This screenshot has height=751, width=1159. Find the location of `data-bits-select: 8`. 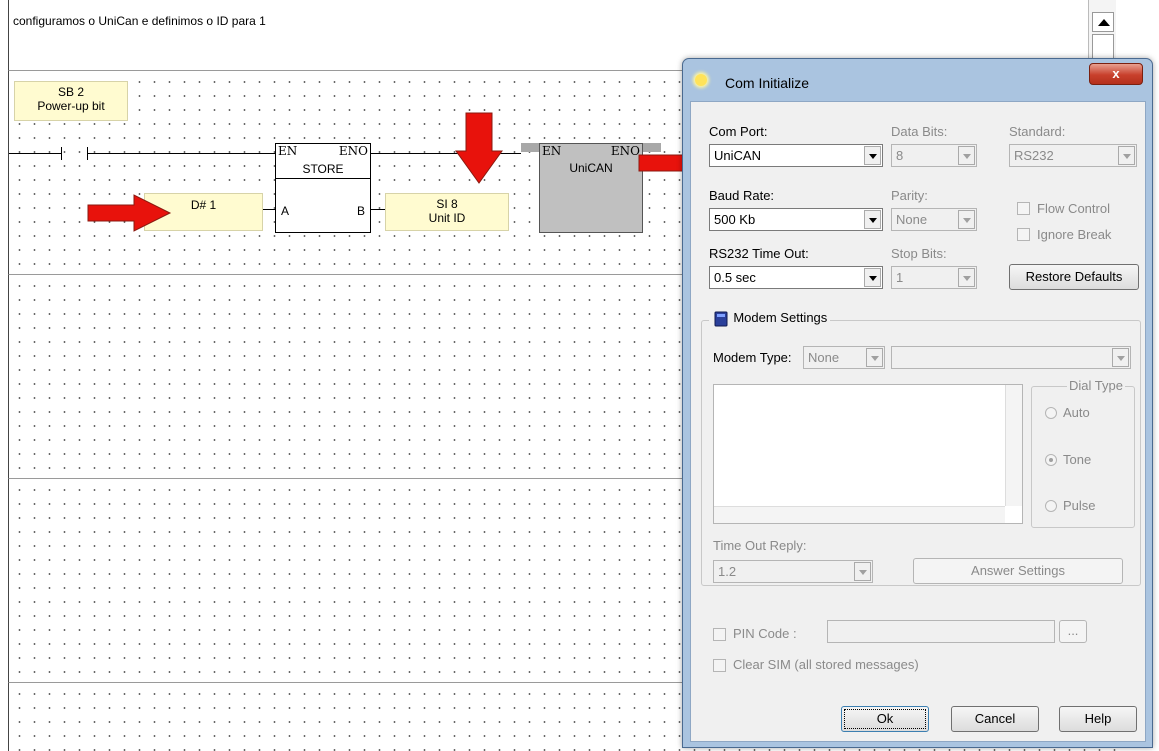

data-bits-select: 8 is located at coordinates (934, 155).